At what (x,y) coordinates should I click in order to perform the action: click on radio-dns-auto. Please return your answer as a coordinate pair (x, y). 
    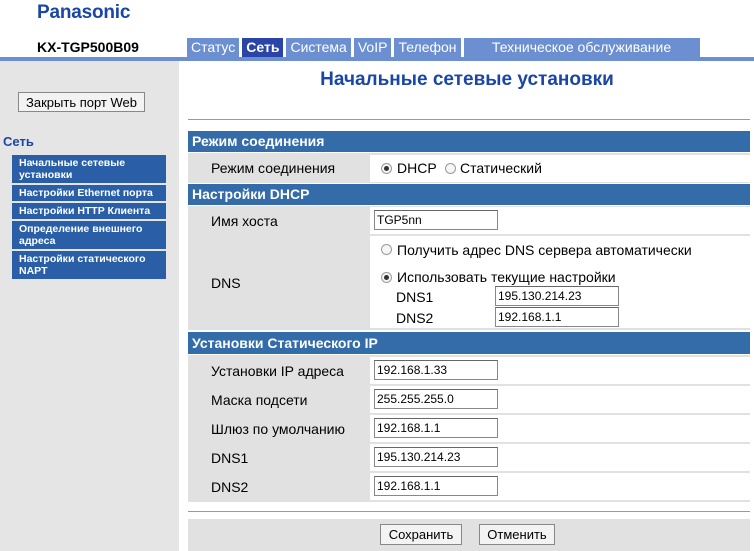
    Looking at the image, I should click on (386, 249).